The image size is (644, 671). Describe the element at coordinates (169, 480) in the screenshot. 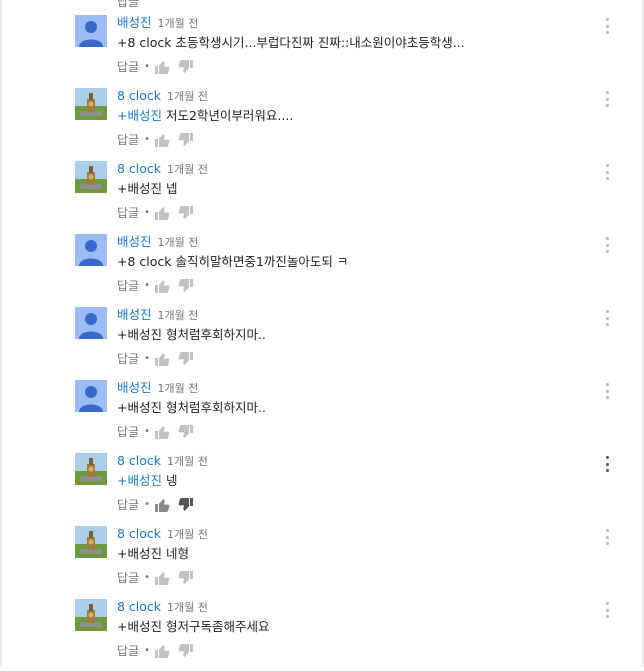

I see `comment-body: 넹` at that location.